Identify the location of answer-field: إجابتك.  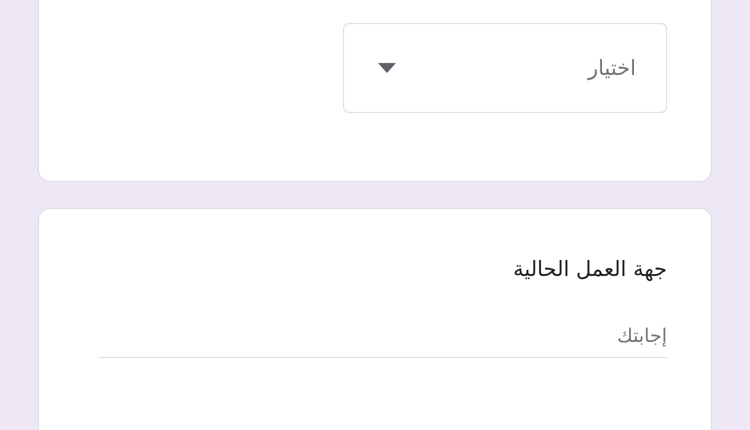
(383, 338).